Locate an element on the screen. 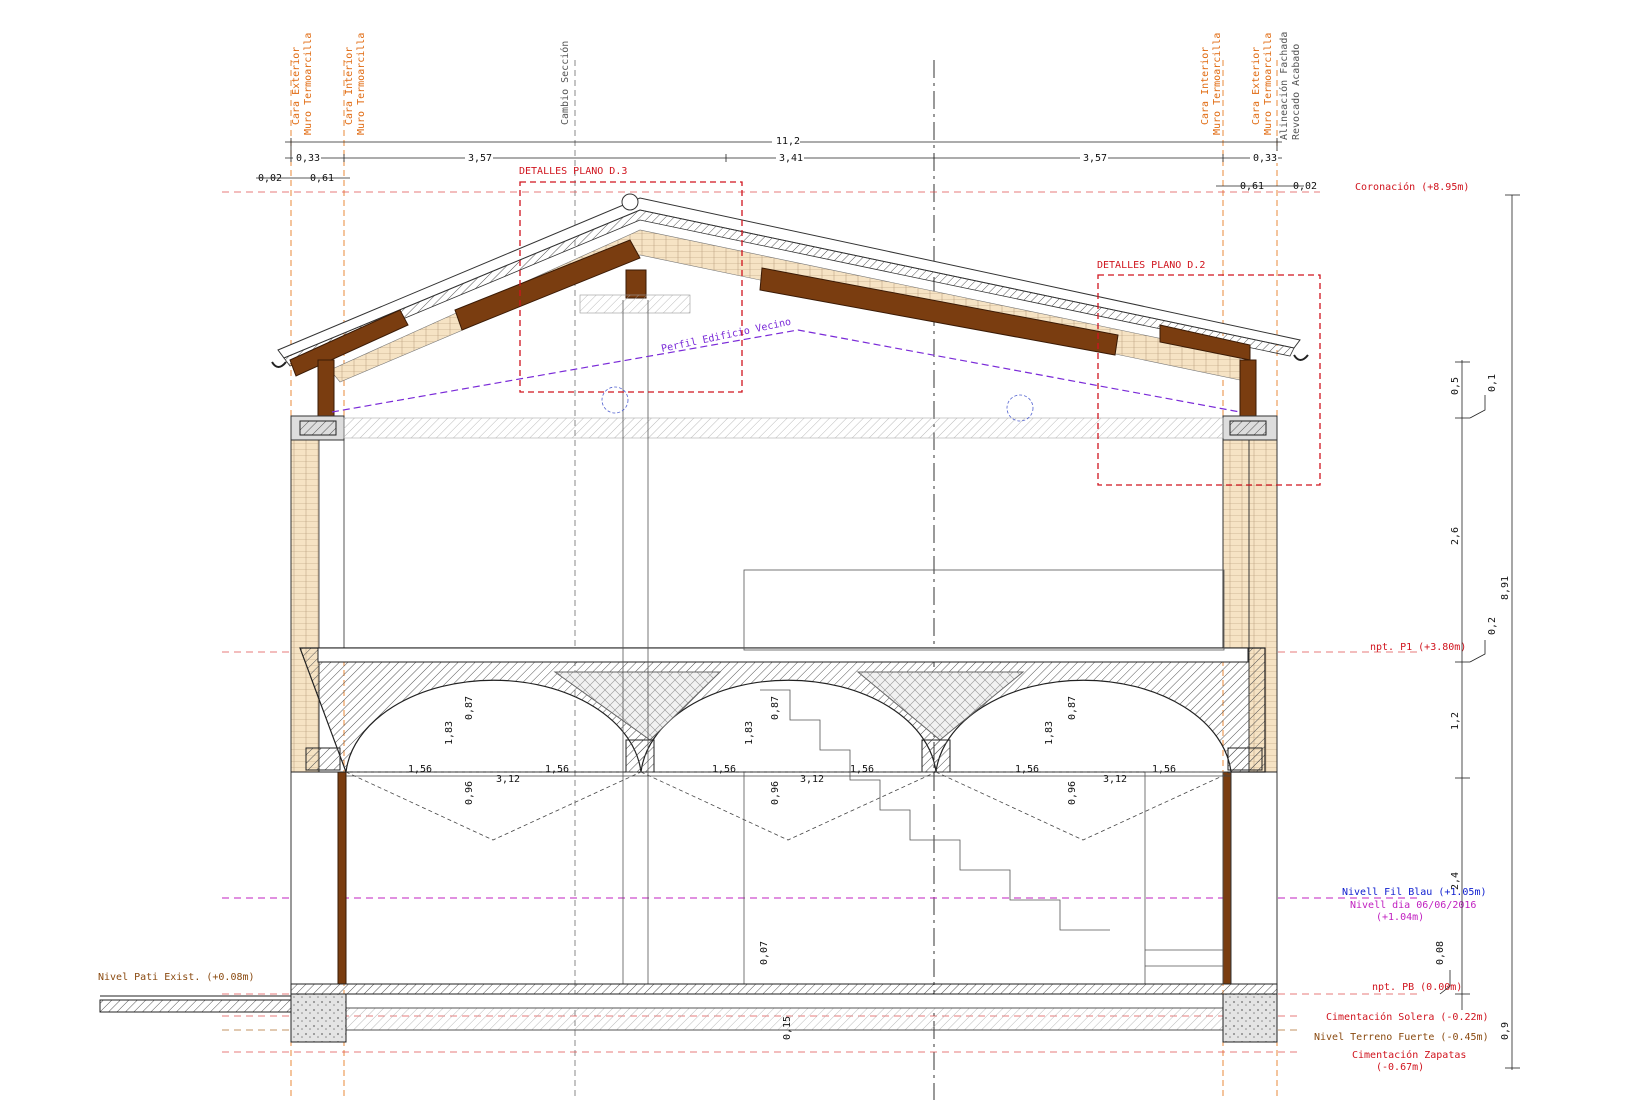 The height and width of the screenshot is (1100, 1642). dim-right-e: 1,2 is located at coordinates (1455, 721).